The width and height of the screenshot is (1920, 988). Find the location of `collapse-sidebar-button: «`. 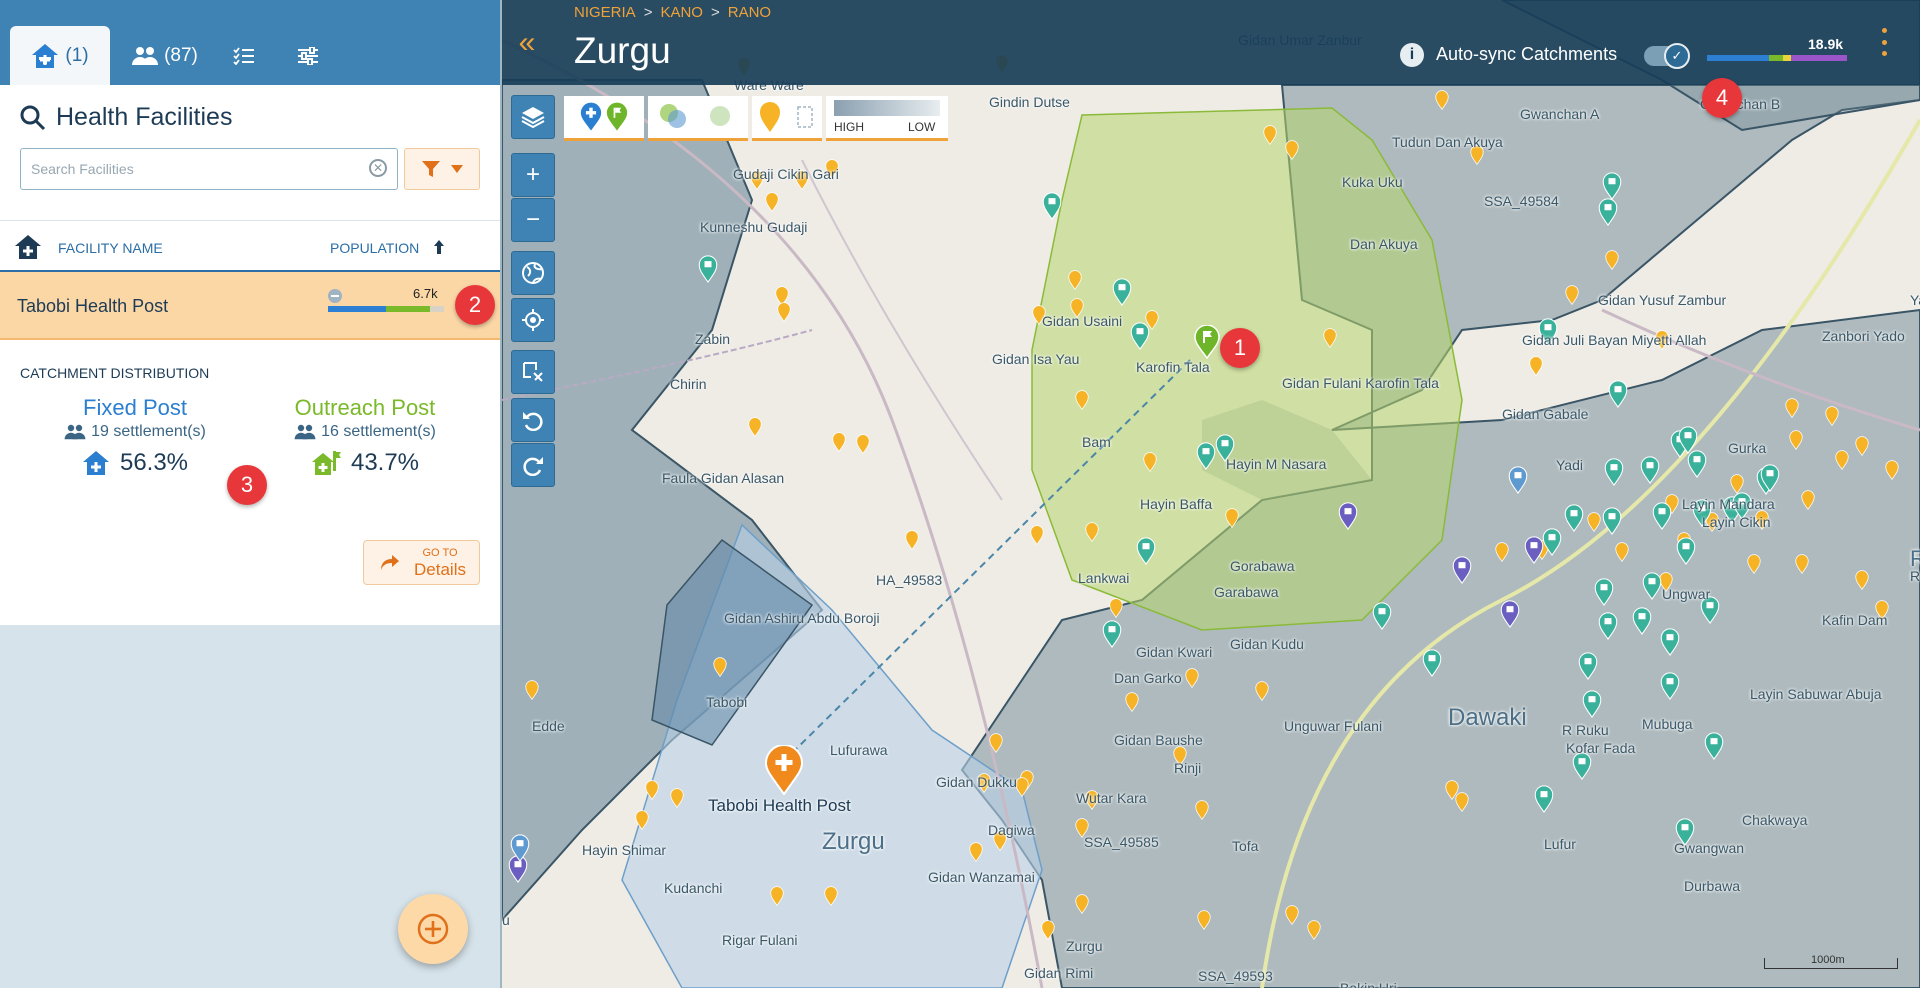

collapse-sidebar-button: « is located at coordinates (527, 42).